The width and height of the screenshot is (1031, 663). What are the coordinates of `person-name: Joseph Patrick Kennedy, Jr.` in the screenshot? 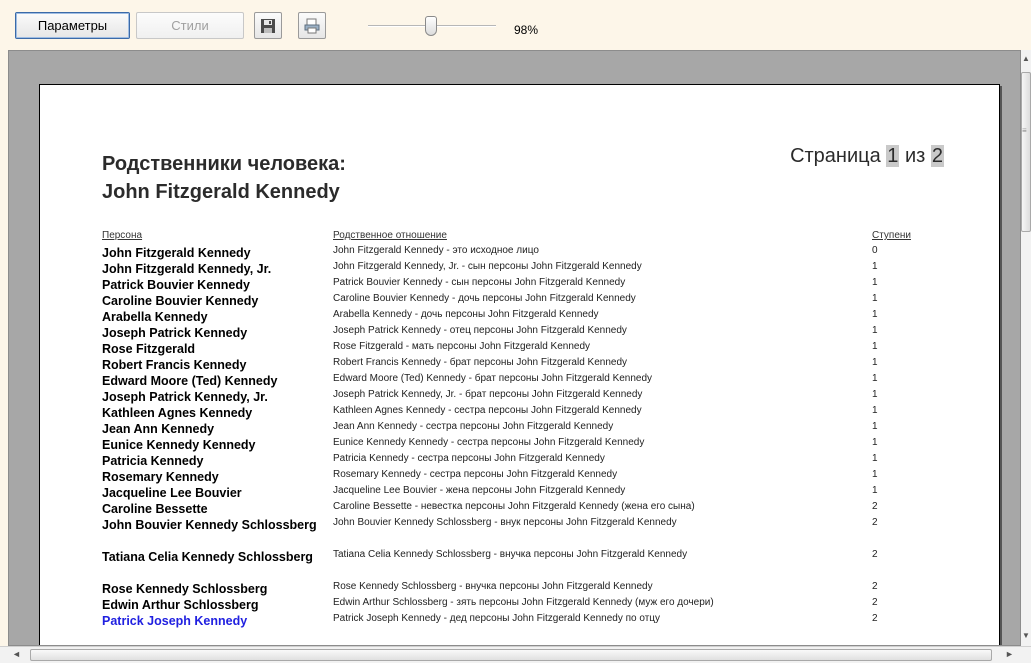 It's located at (185, 397).